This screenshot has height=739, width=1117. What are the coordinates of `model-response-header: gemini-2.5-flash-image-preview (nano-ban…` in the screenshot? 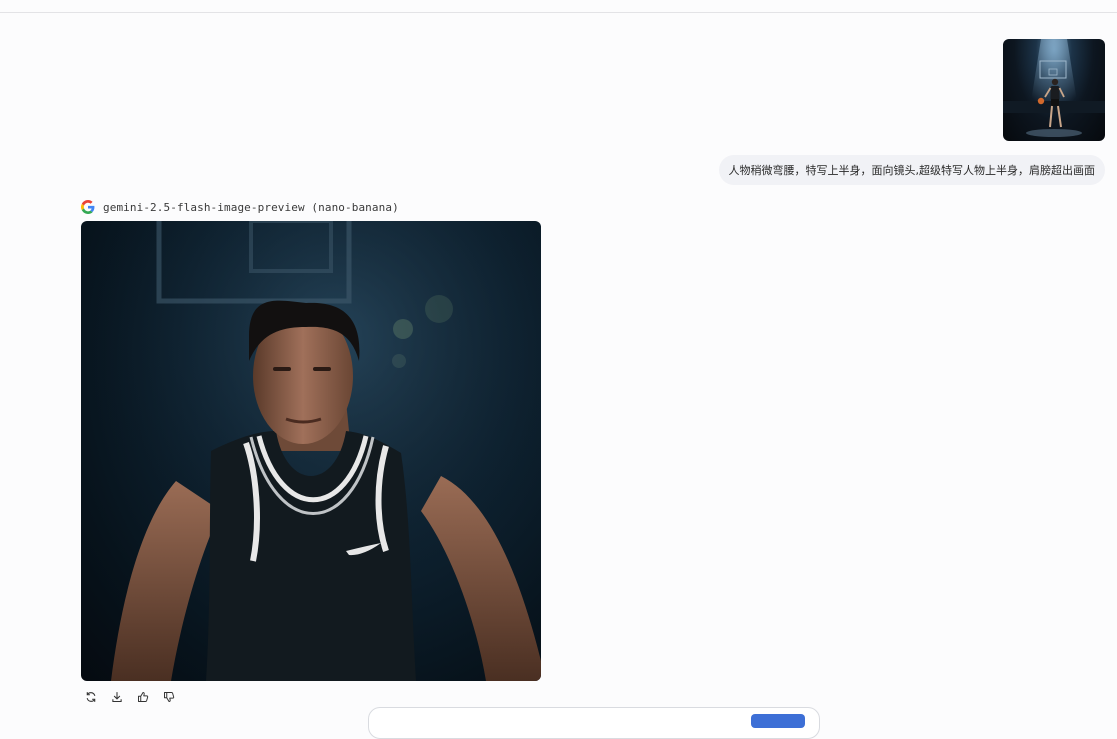 It's located at (240, 207).